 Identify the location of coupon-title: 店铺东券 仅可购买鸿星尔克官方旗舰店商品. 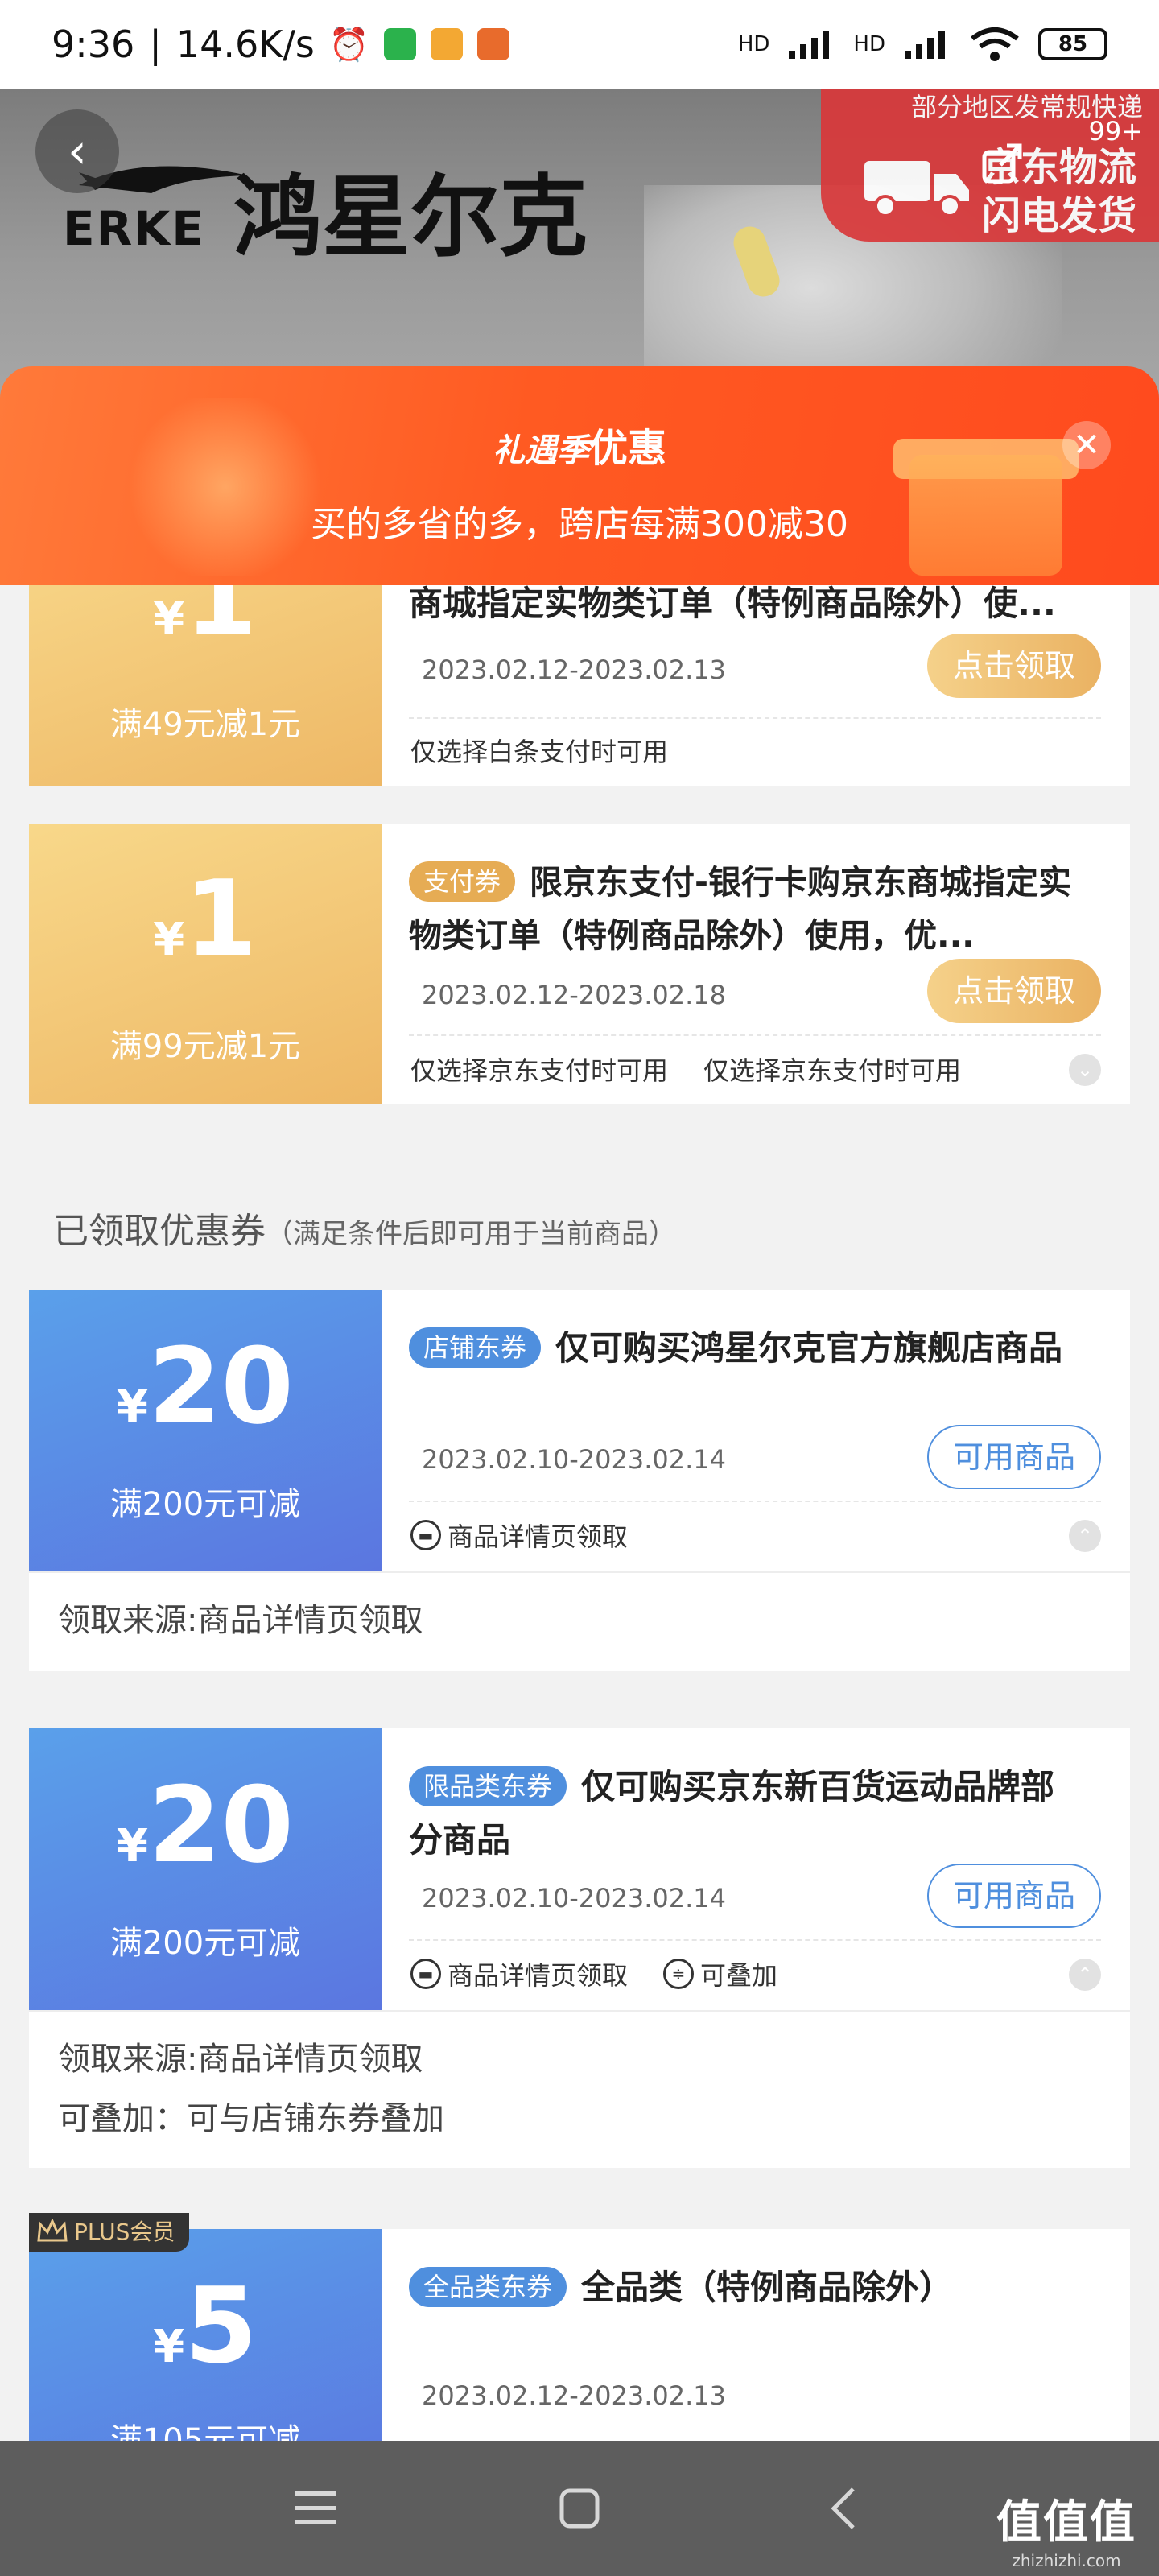
(745, 1348).